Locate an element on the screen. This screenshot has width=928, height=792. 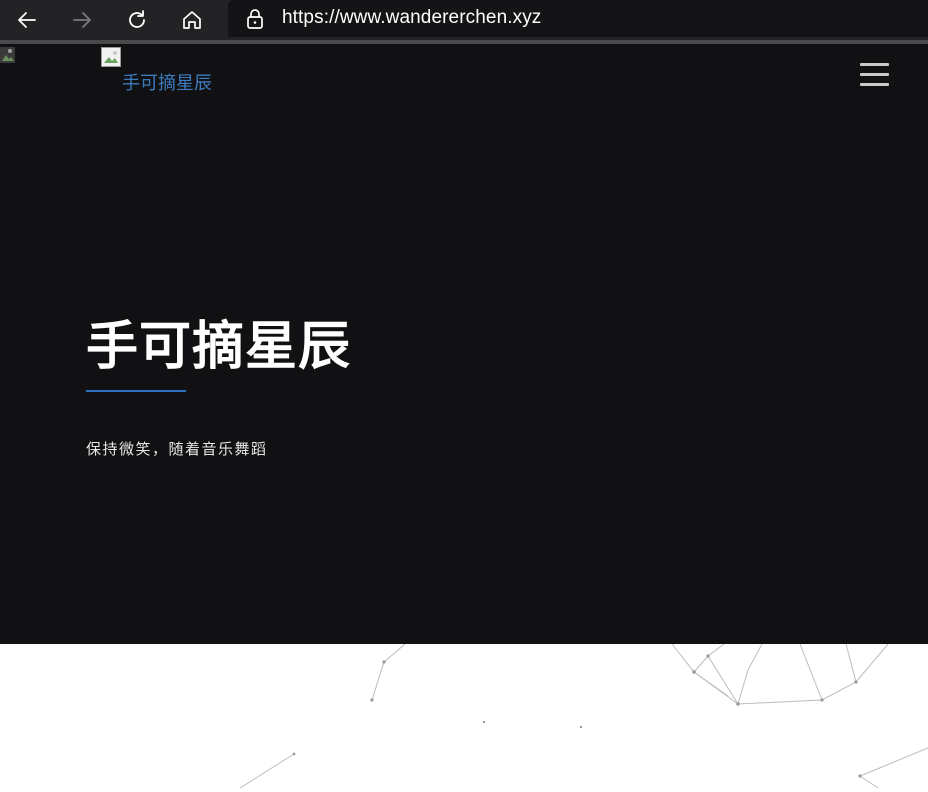
browser-toolbar: https://www.wandererchen.xyz is located at coordinates (464, 20).